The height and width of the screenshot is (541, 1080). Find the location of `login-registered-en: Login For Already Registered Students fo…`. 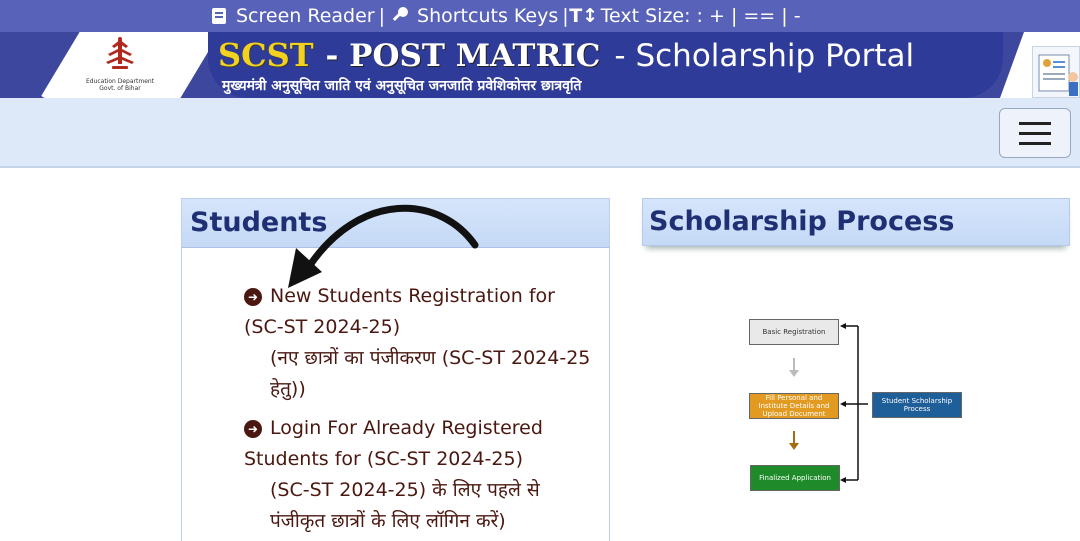

login-registered-en: Login For Already Registered Students fo… is located at coordinates (393, 443).